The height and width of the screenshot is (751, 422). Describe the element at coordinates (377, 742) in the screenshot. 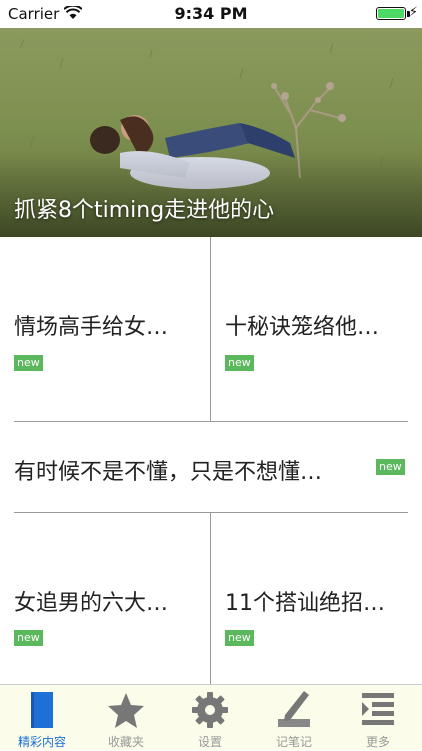

I see `tab-label: 更多` at that location.